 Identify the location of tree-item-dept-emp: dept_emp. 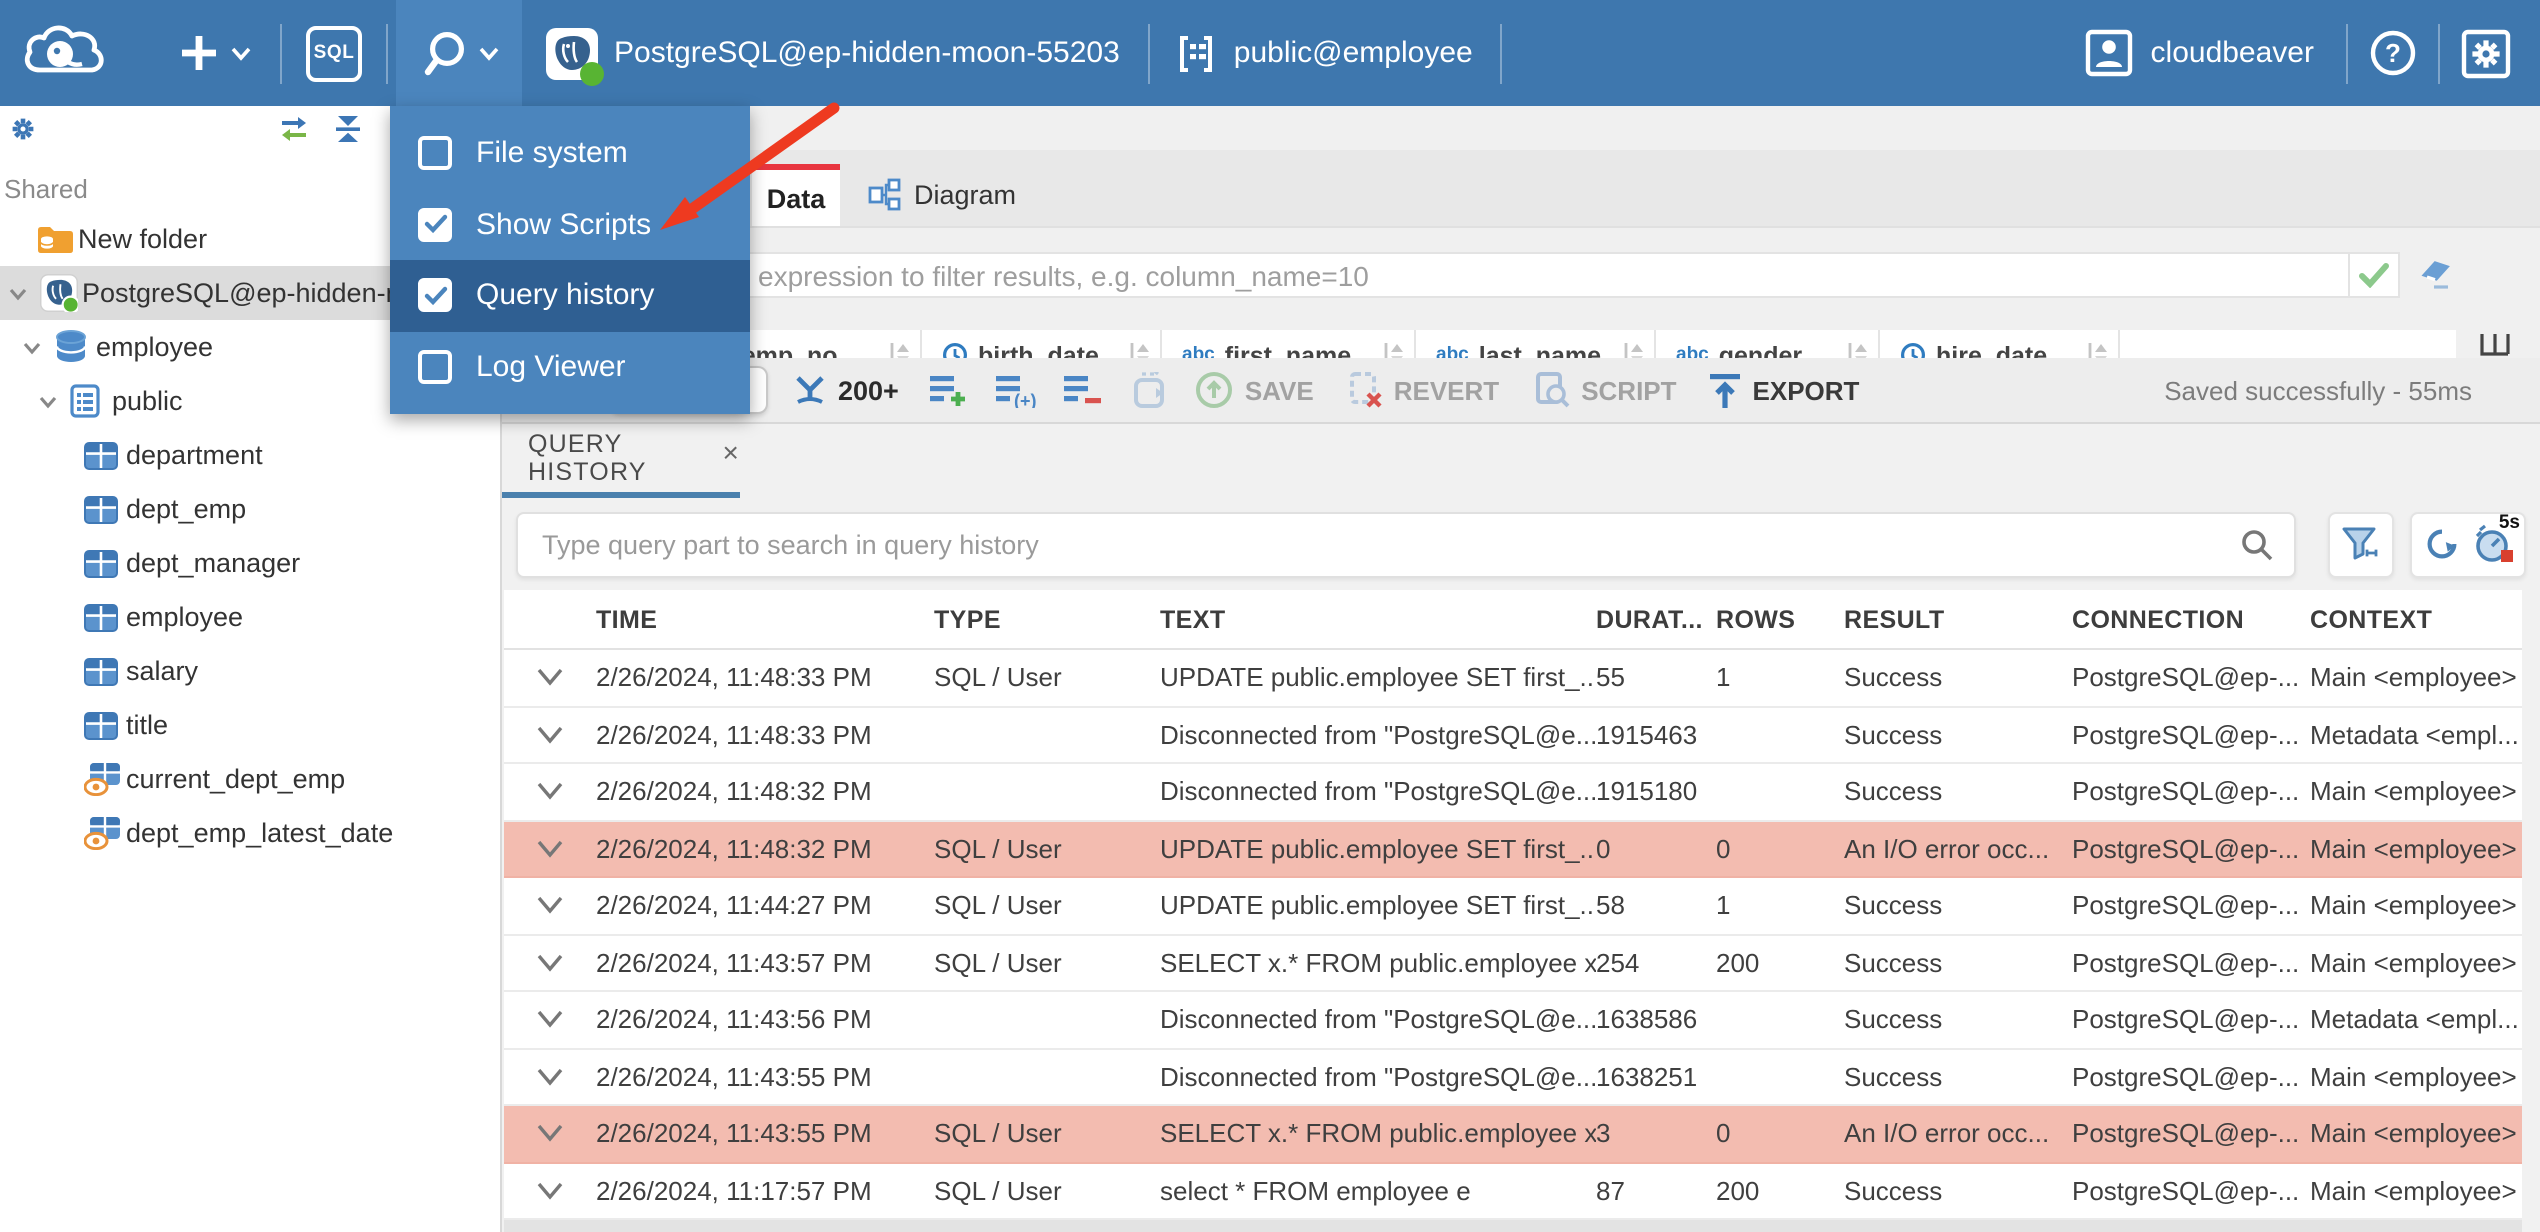
(250, 509).